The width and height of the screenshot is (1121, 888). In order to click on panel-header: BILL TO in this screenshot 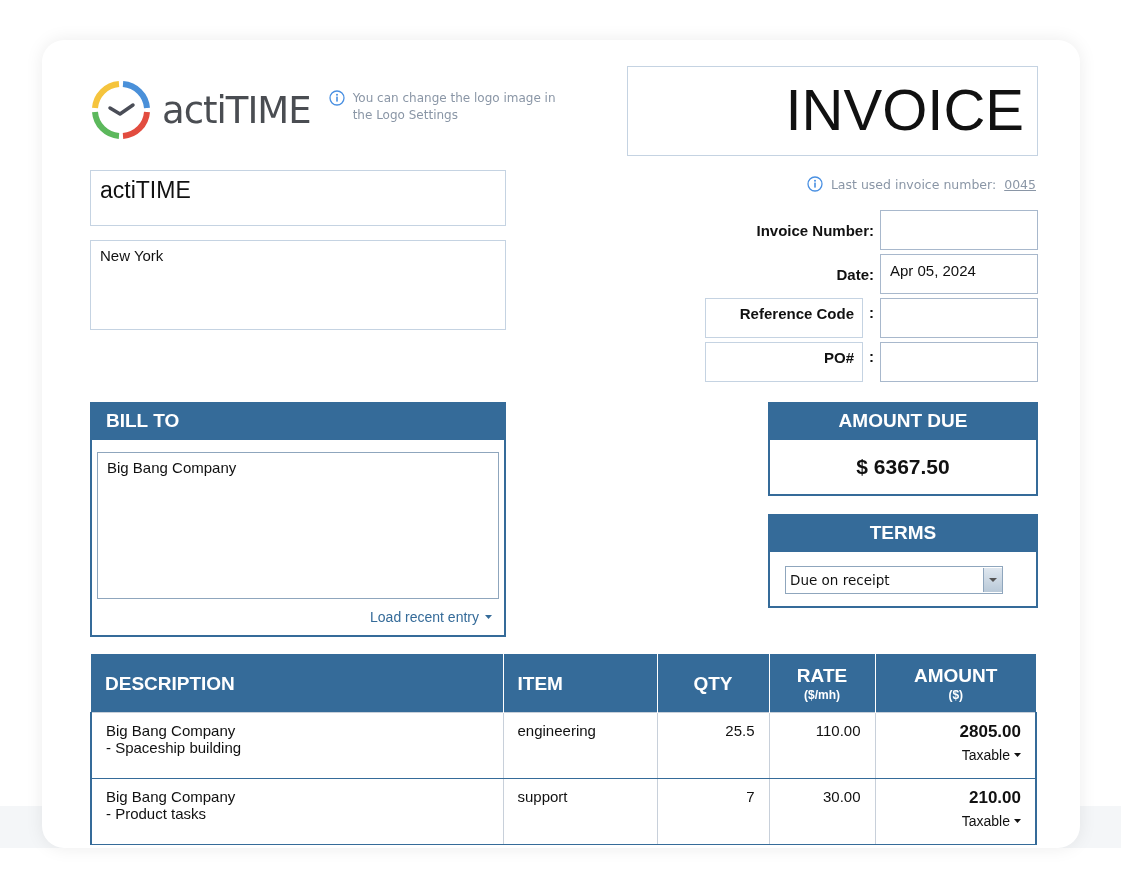, I will do `click(298, 422)`.